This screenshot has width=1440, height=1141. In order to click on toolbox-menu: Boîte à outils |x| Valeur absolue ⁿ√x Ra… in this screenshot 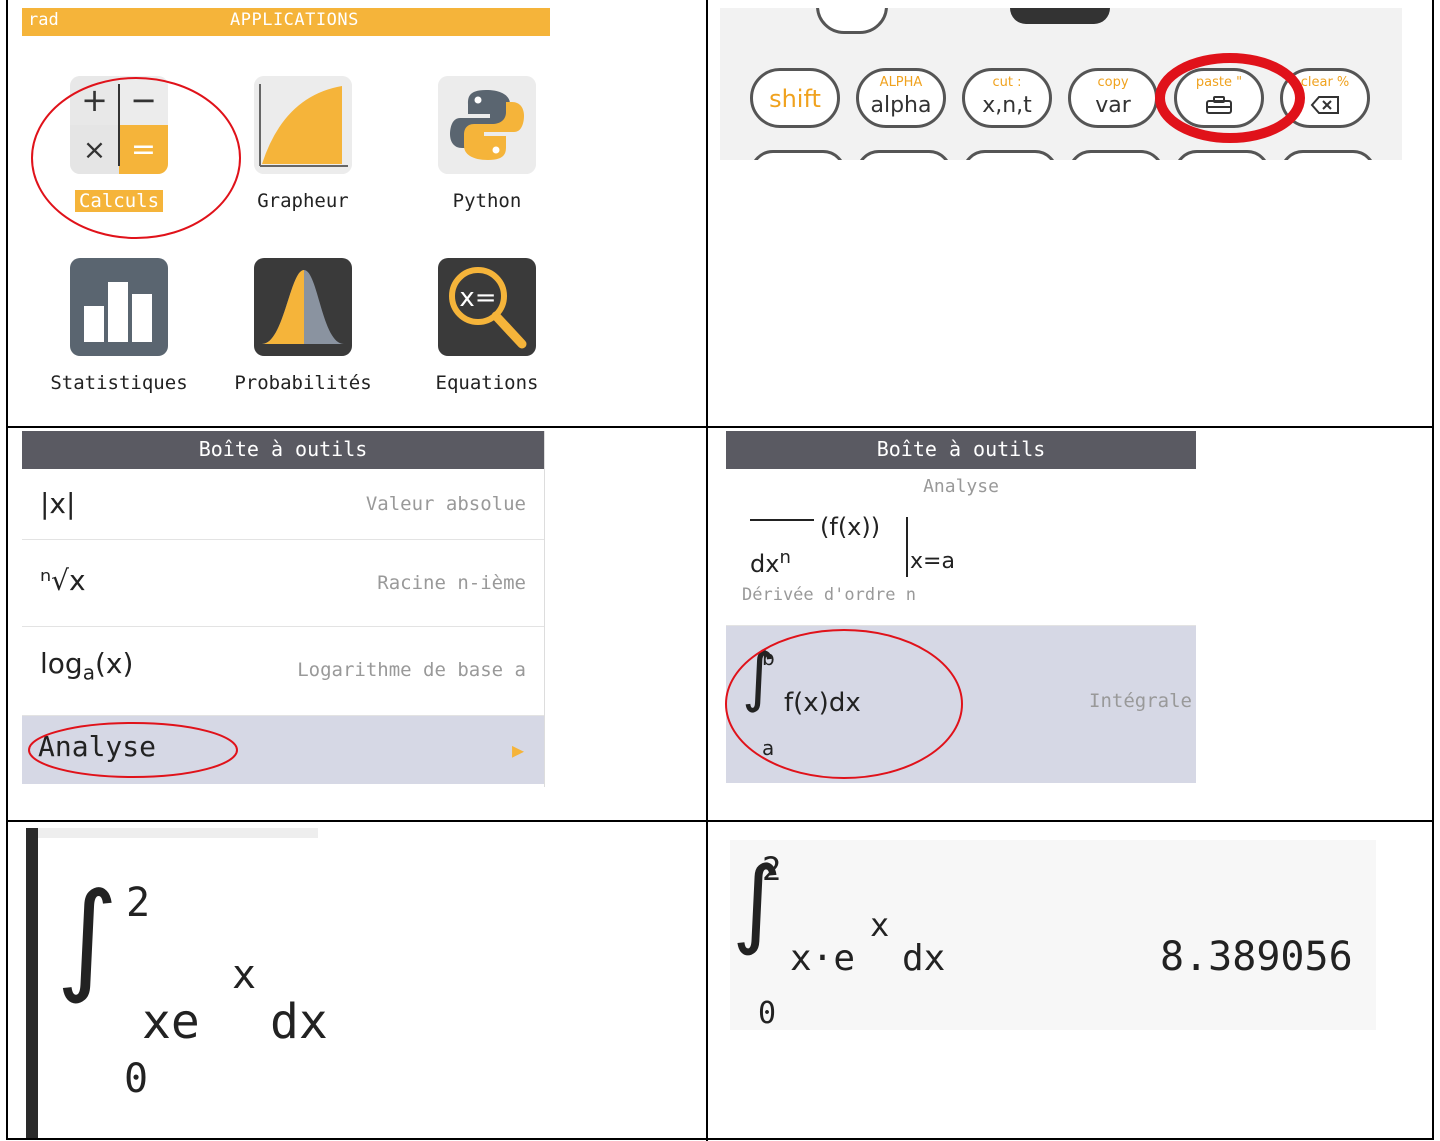, I will do `click(283, 609)`.